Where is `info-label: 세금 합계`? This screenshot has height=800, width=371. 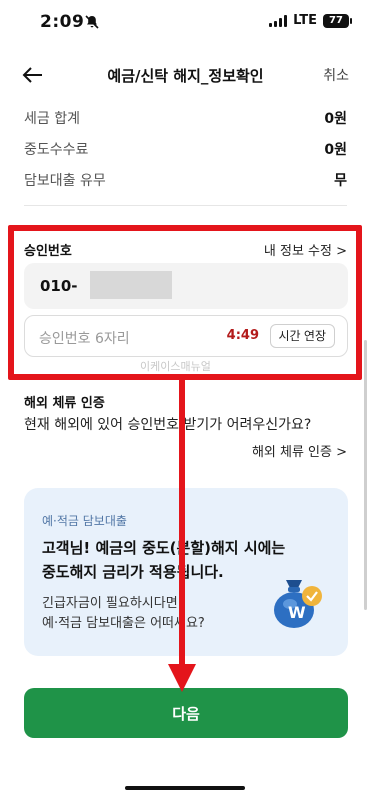 info-label: 세금 합계 is located at coordinates (52, 119).